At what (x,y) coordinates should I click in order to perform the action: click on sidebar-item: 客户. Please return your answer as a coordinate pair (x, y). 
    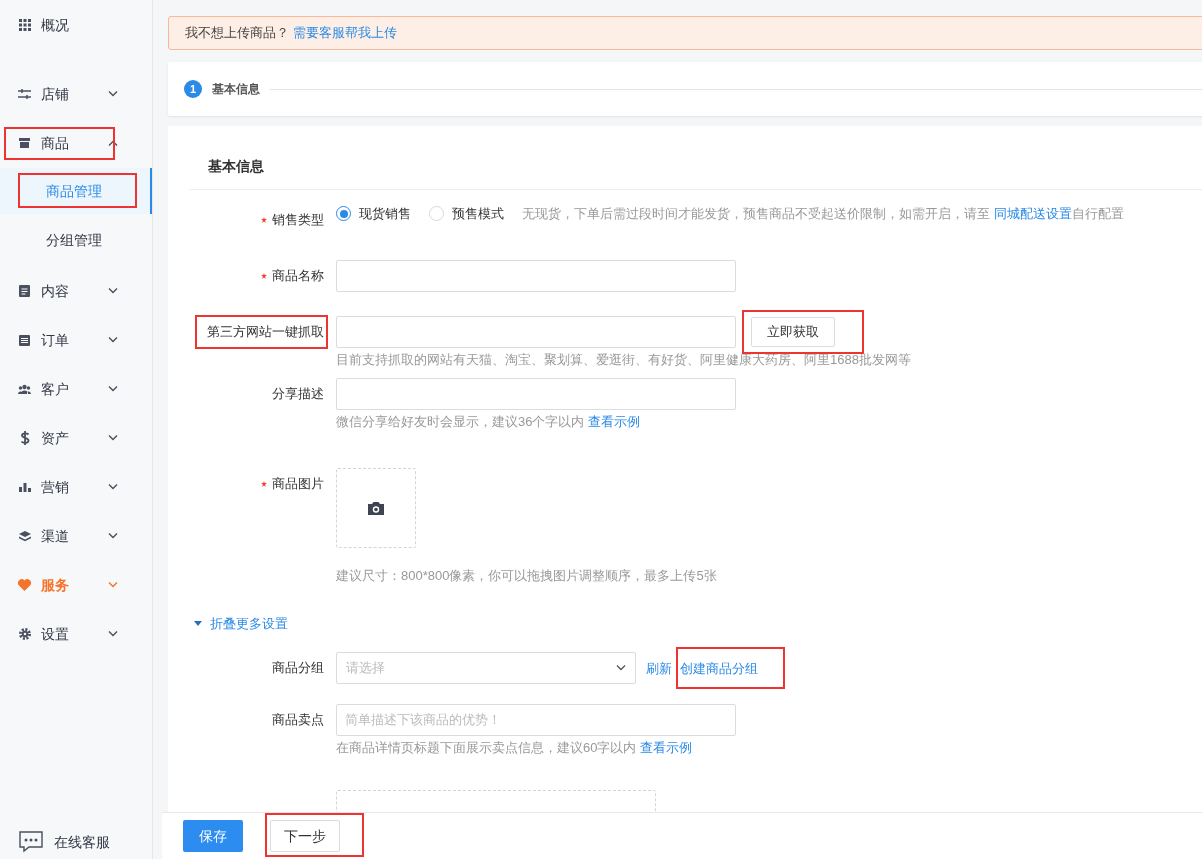
    Looking at the image, I should click on (76, 389).